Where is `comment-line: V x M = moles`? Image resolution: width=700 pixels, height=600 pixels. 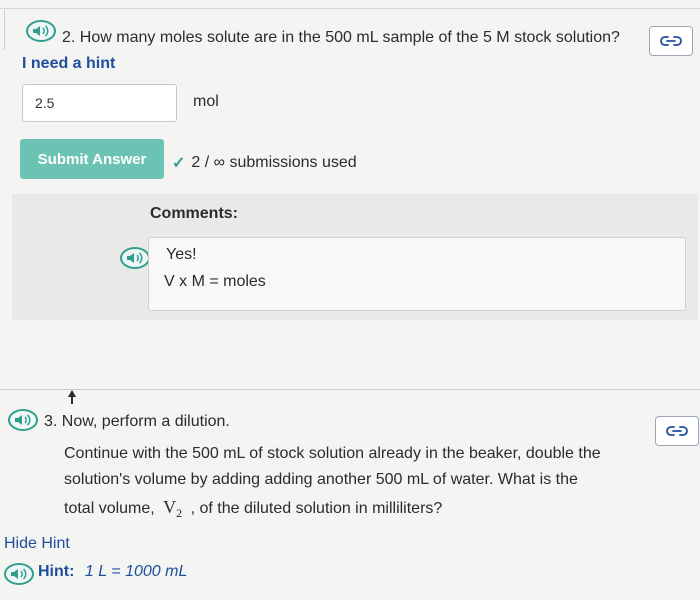
comment-line: V x M = moles is located at coordinates (215, 281).